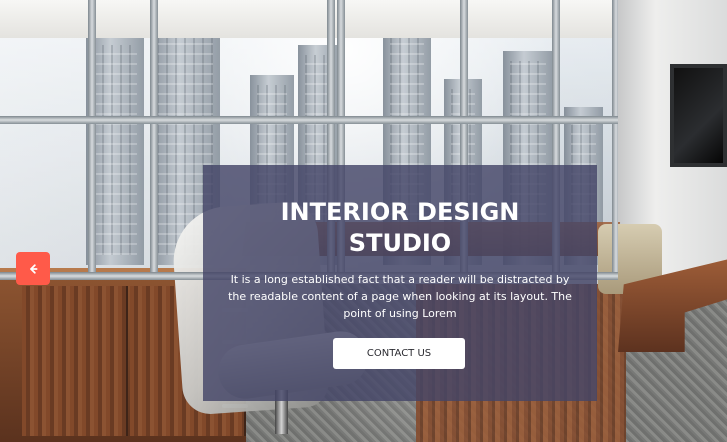 Image resolution: width=727 pixels, height=442 pixels. I want to click on arrow-left-icon, so click(34, 268).